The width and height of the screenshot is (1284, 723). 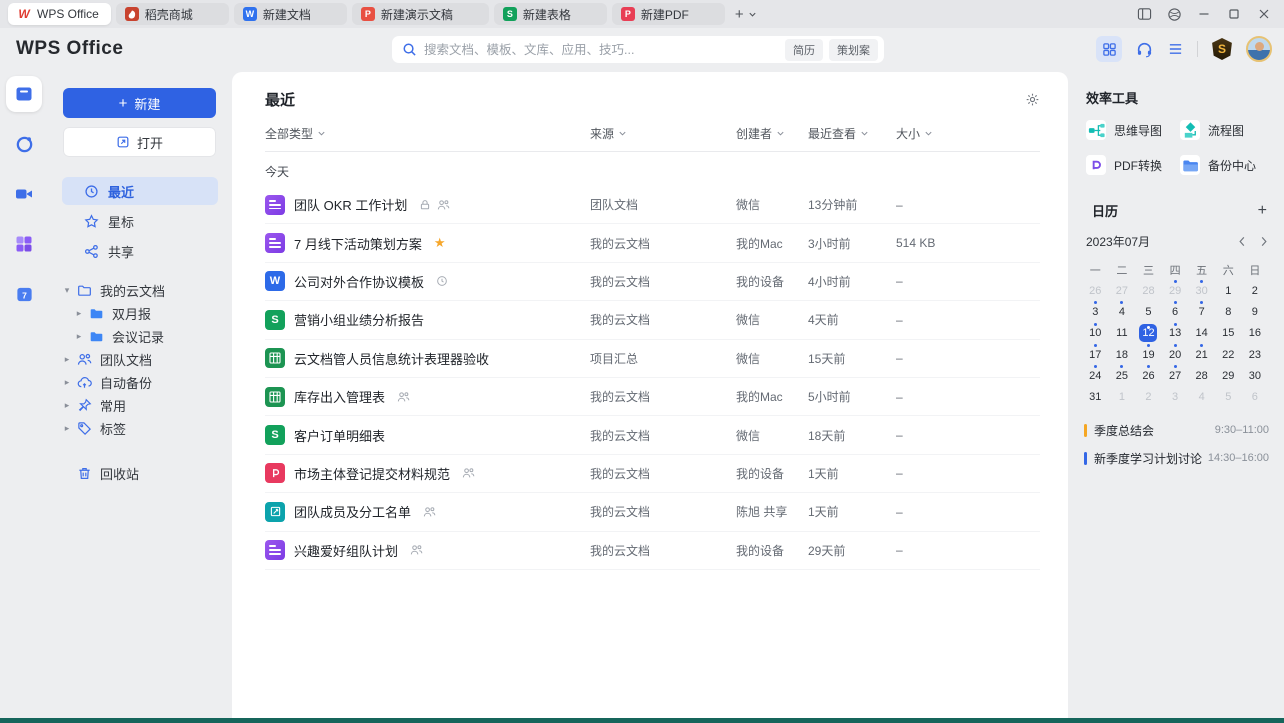 What do you see at coordinates (1228, 311) in the screenshot?
I see `calendar-day: 8` at bounding box center [1228, 311].